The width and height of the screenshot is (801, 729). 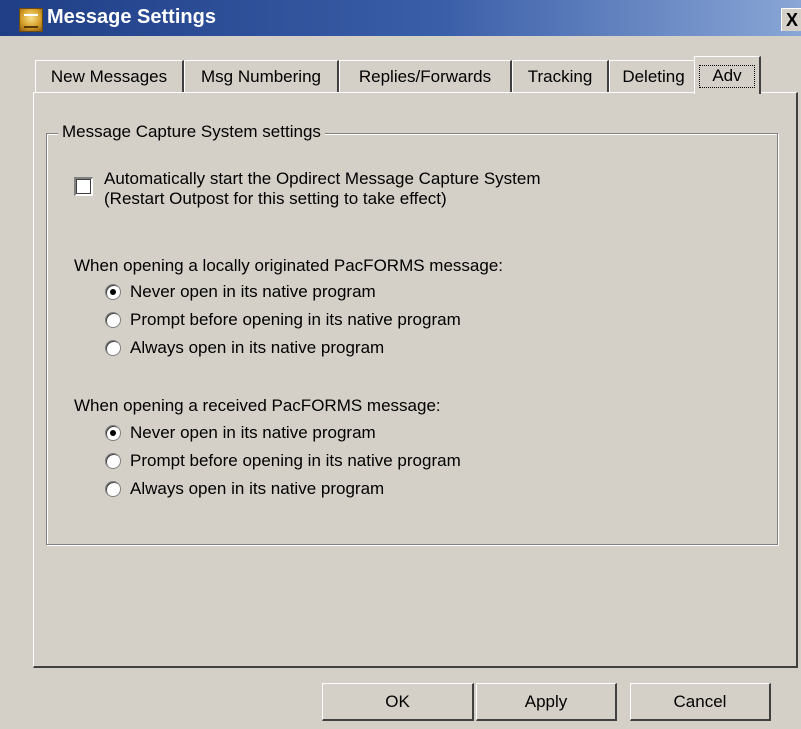 What do you see at coordinates (131, 17) in the screenshot?
I see `window-title: Message Settings` at bounding box center [131, 17].